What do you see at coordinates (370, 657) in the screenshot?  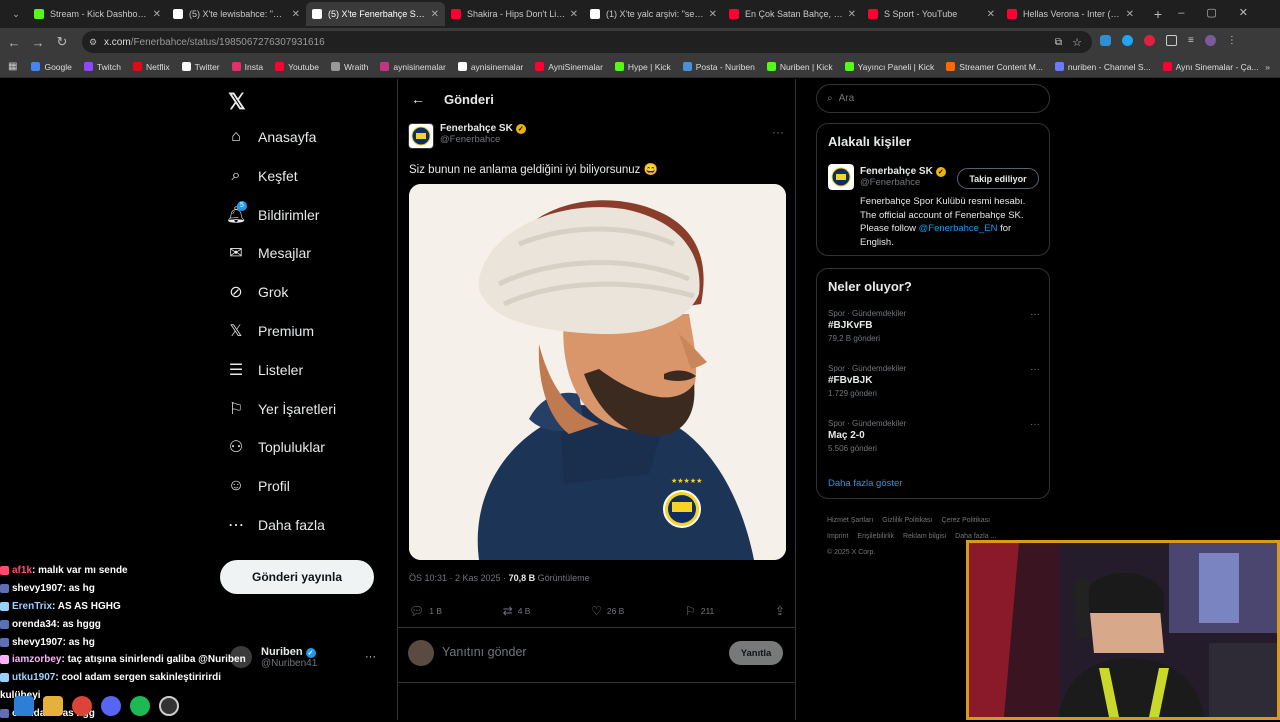 I see `account-more-icon: ···` at bounding box center [370, 657].